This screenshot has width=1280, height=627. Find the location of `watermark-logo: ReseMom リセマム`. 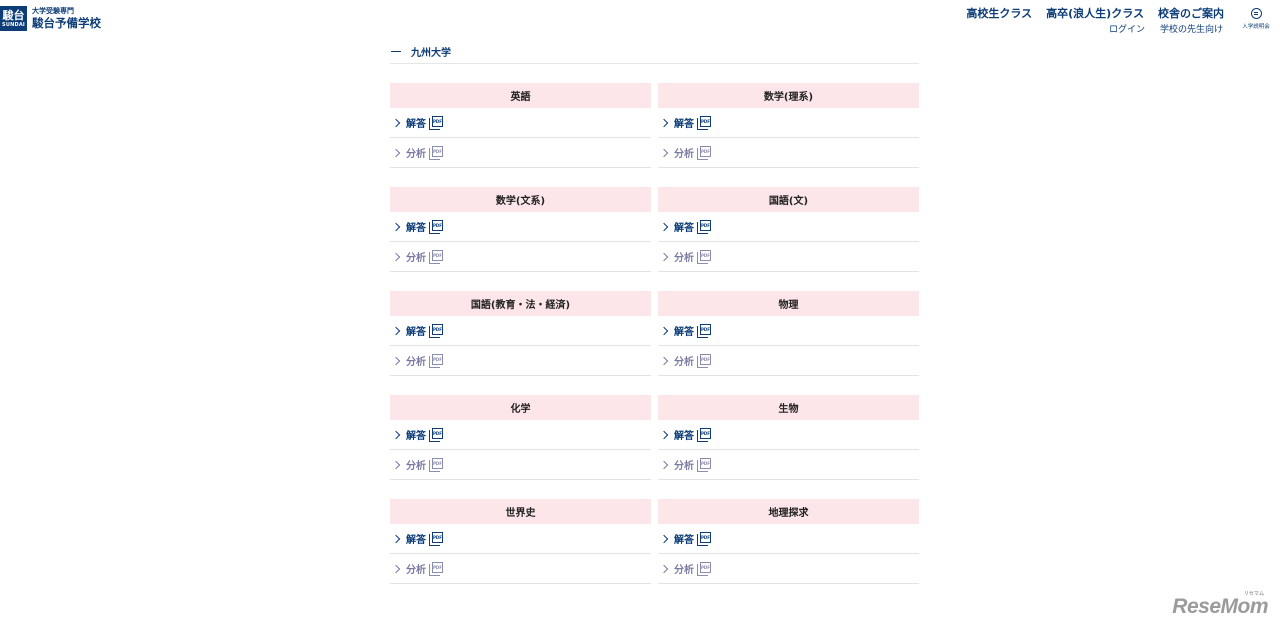

watermark-logo: ReseMom リセマム is located at coordinates (1220, 605).